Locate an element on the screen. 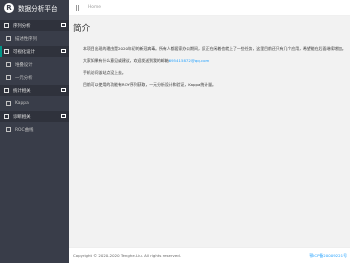 The width and height of the screenshot is (350, 263). mobile-note: 手机访问该站点没上去。 is located at coordinates (104, 72).